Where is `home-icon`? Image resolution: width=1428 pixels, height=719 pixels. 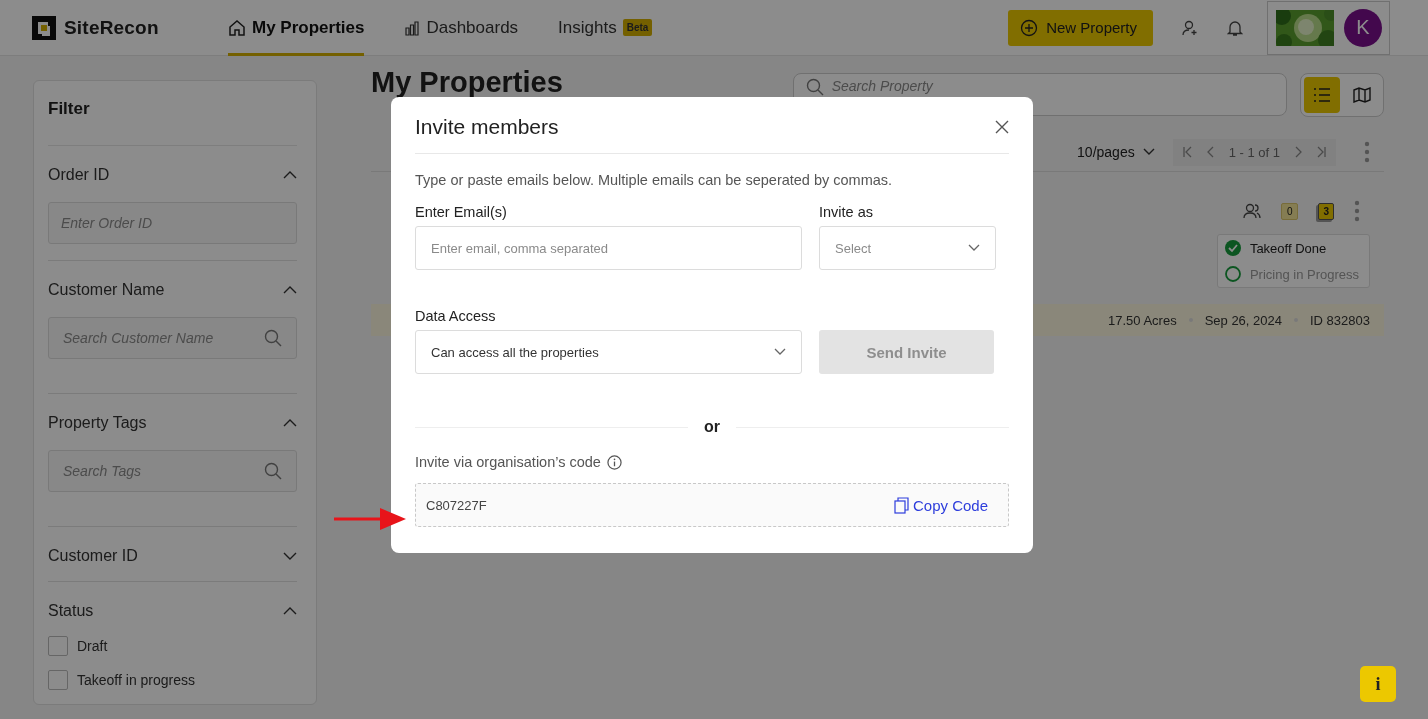 home-icon is located at coordinates (237, 27).